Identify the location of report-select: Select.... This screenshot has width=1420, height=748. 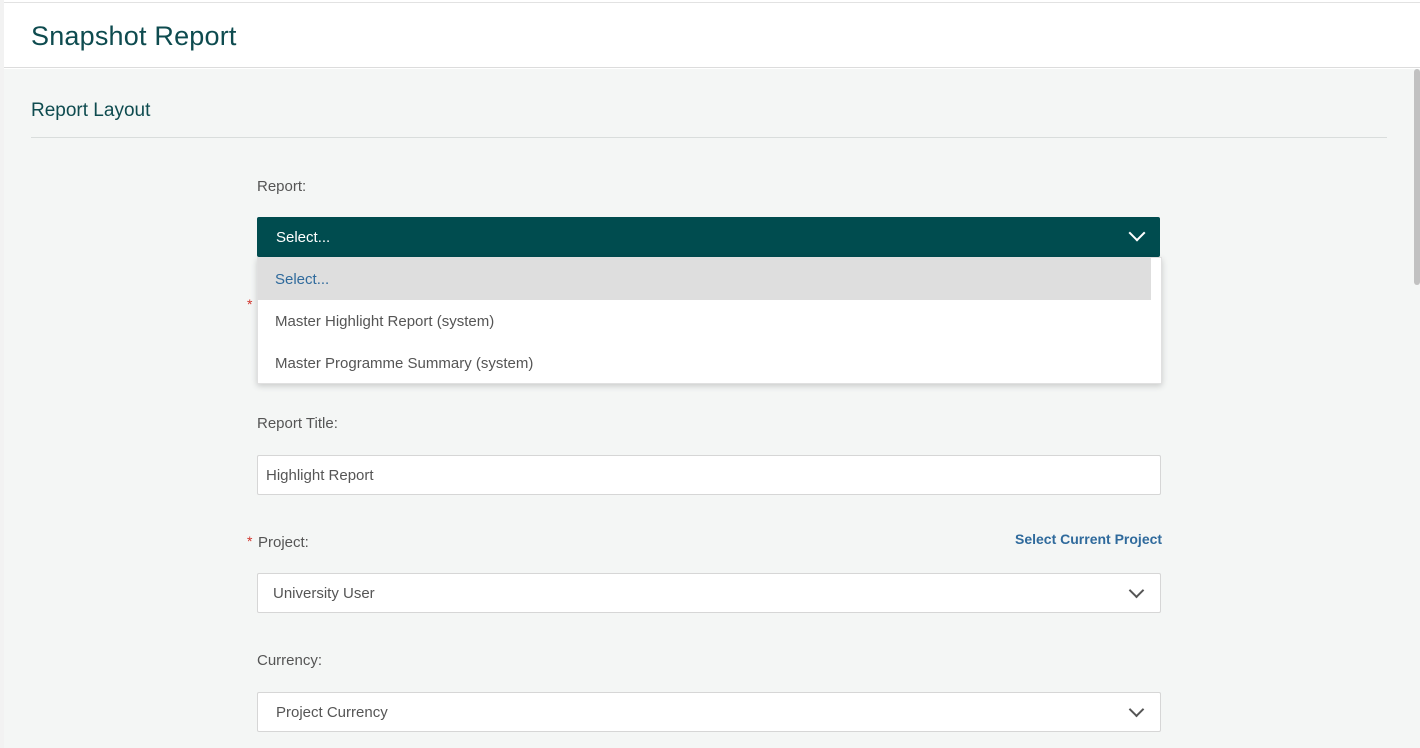
(708, 237).